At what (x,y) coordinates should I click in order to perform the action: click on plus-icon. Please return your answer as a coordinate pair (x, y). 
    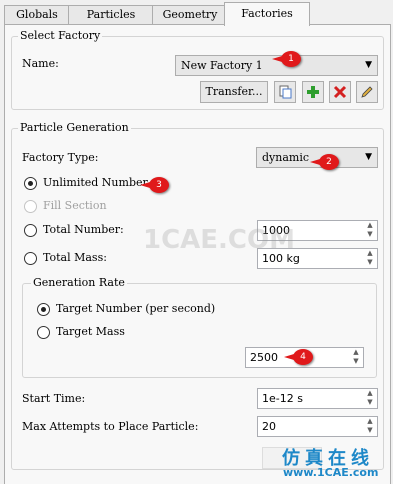
    Looking at the image, I should click on (313, 92).